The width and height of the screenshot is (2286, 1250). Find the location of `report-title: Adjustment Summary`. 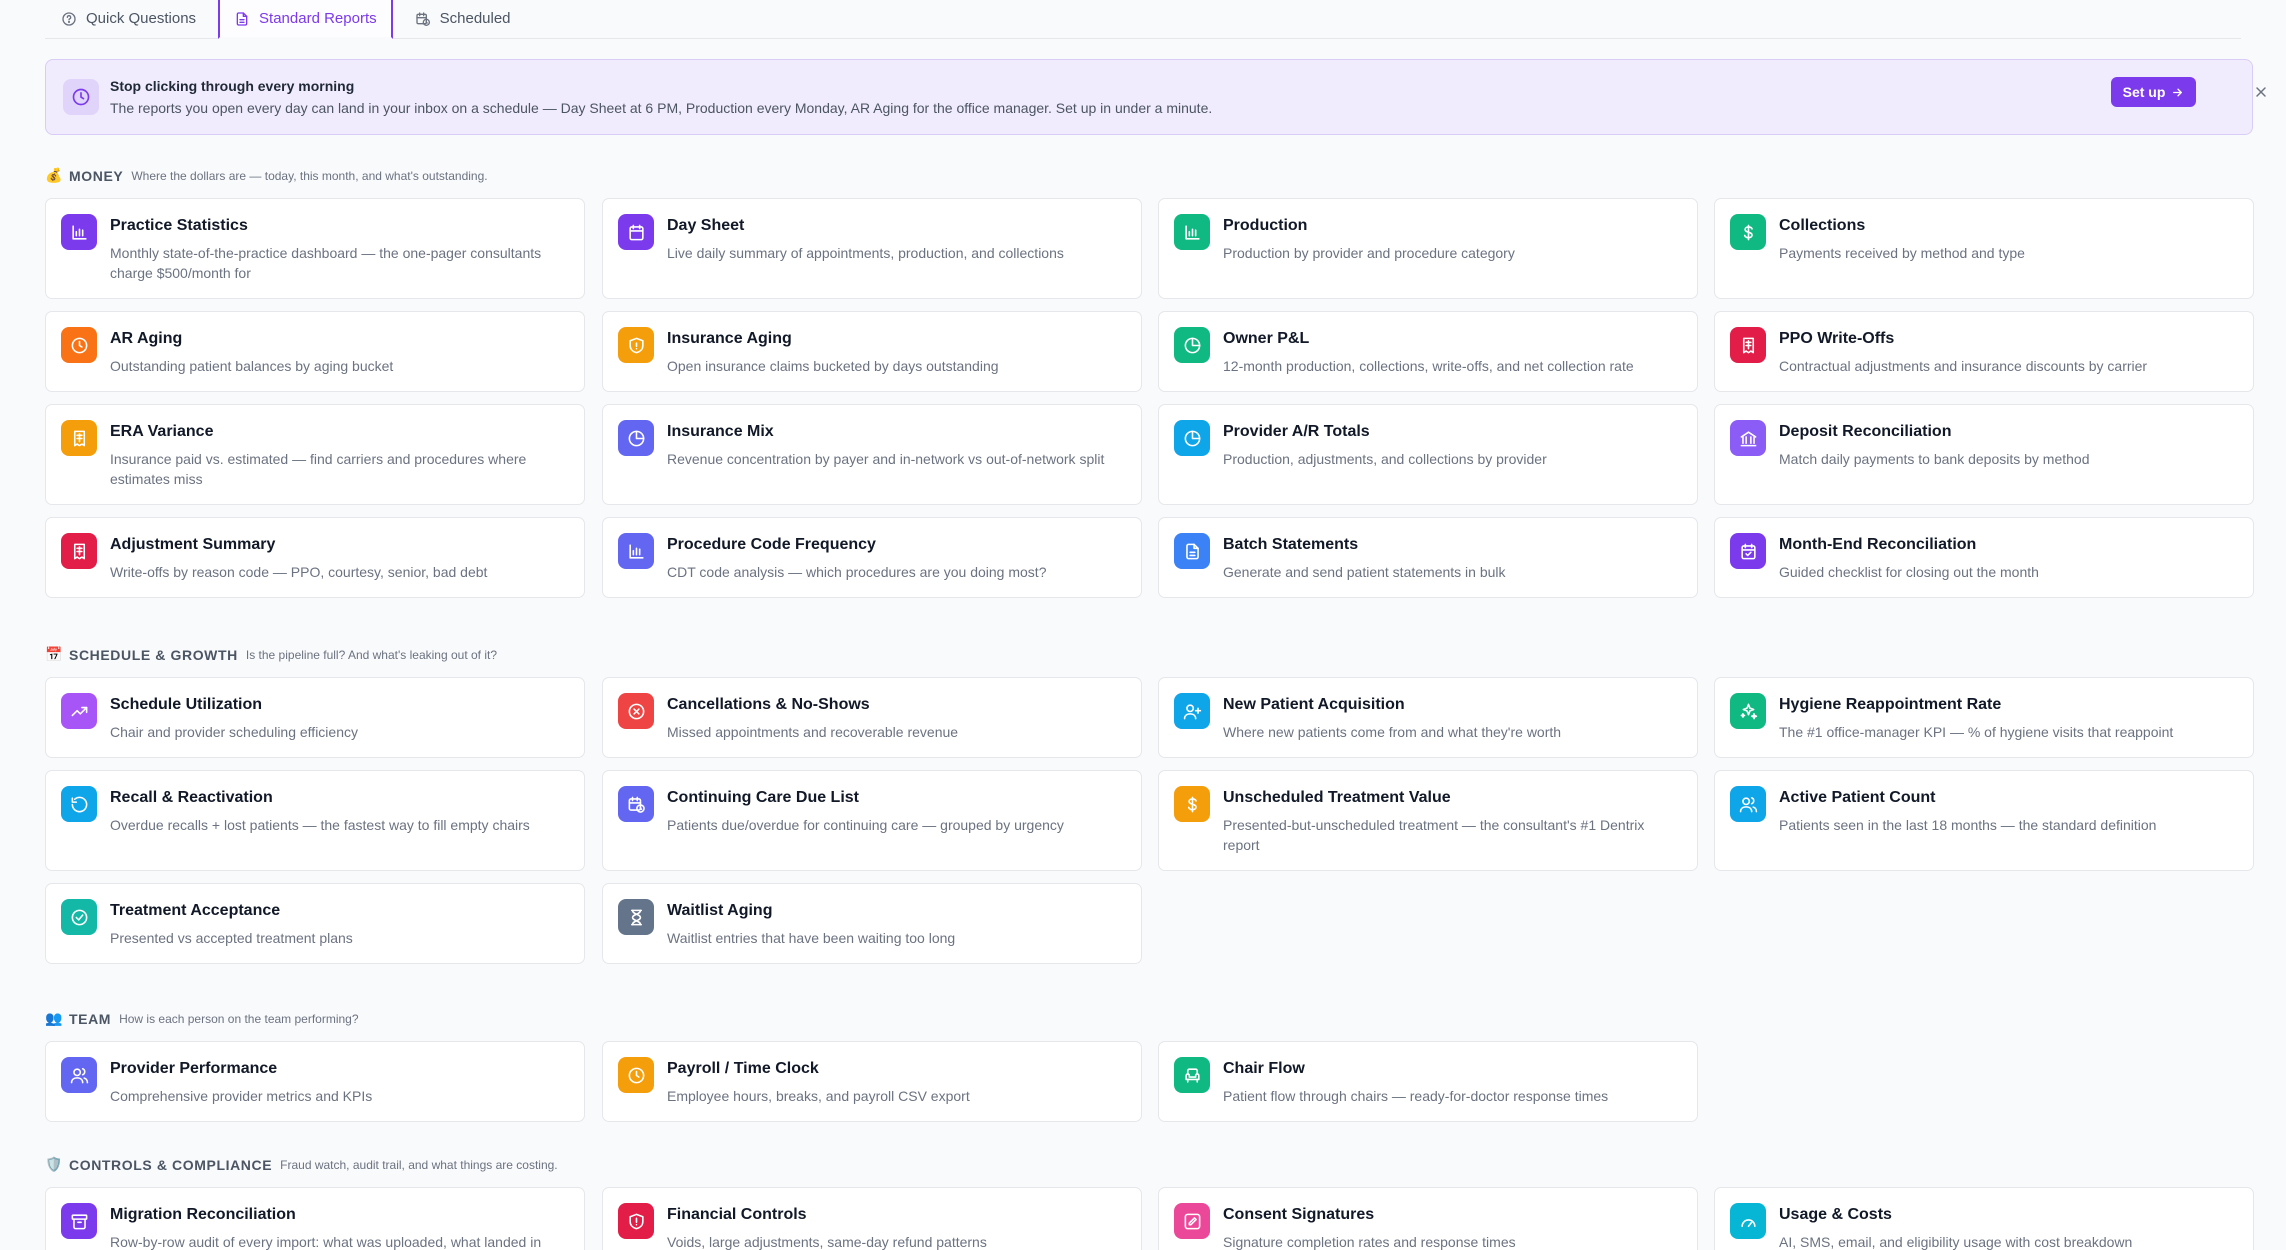

report-title: Adjustment Summary is located at coordinates (193, 544).